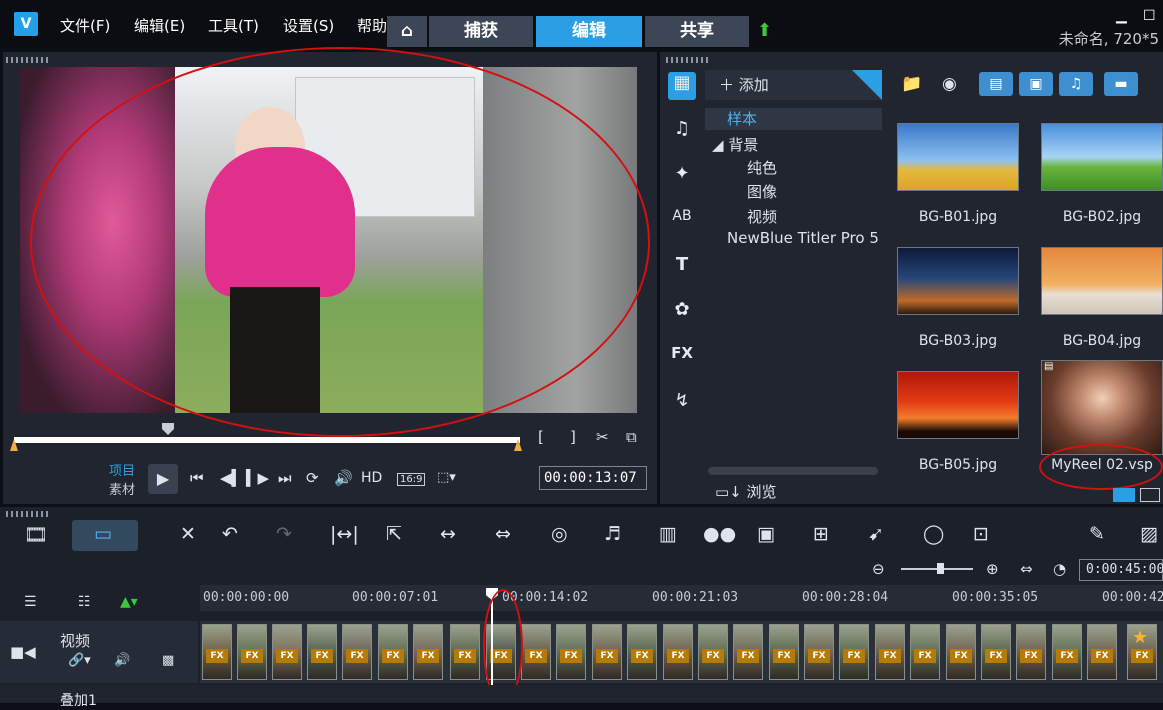 The image size is (1163, 710). What do you see at coordinates (697, 31) in the screenshot?
I see `tab-share: 共享` at bounding box center [697, 31].